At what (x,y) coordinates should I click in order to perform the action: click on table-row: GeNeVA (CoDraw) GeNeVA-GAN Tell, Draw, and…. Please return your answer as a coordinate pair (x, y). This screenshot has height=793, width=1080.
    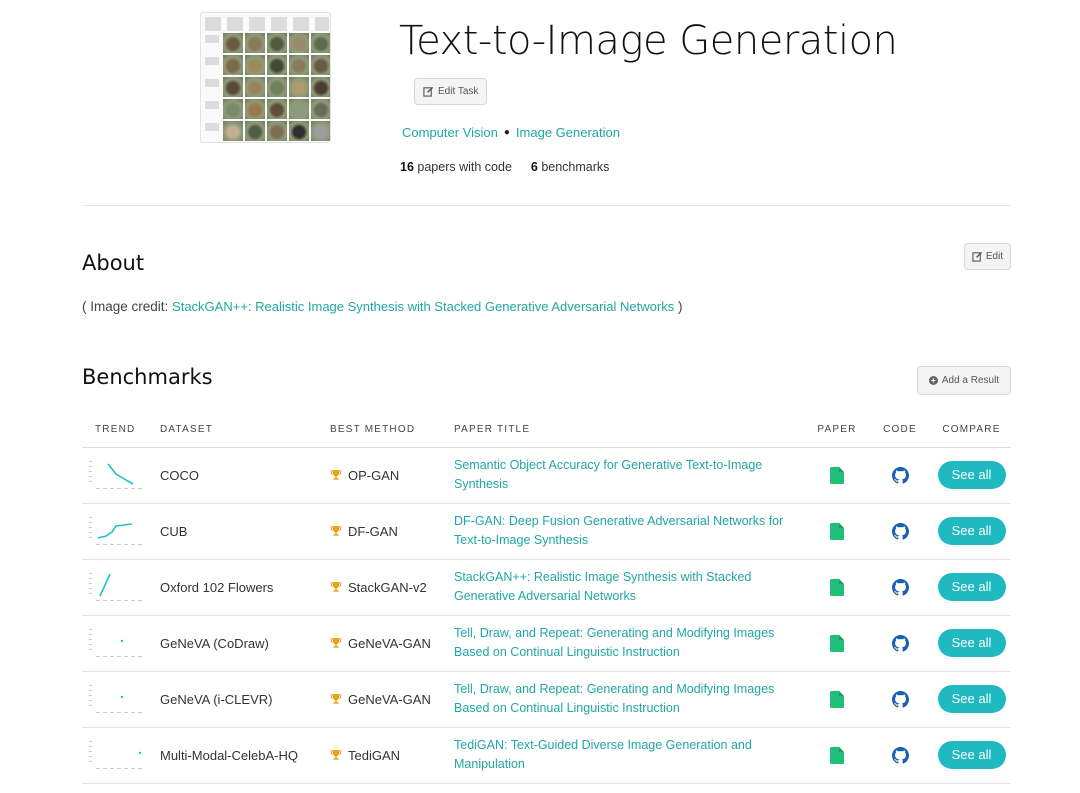
    Looking at the image, I should click on (546, 643).